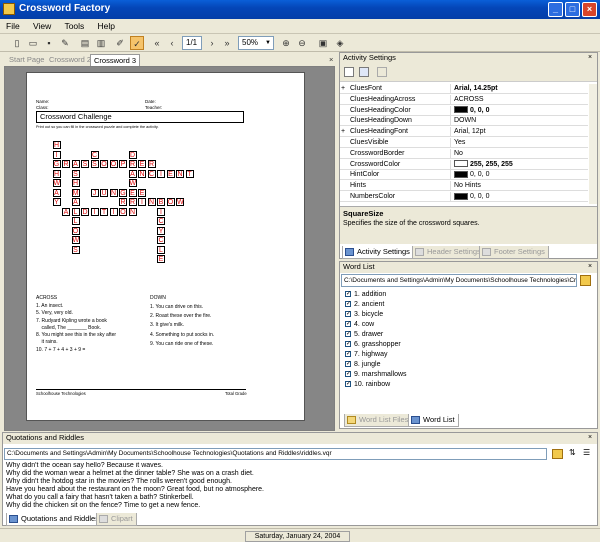 The image size is (600, 542). Describe the element at coordinates (468, 315) in the screenshot. I see `list-item: ✓ 3. bicycle` at that location.